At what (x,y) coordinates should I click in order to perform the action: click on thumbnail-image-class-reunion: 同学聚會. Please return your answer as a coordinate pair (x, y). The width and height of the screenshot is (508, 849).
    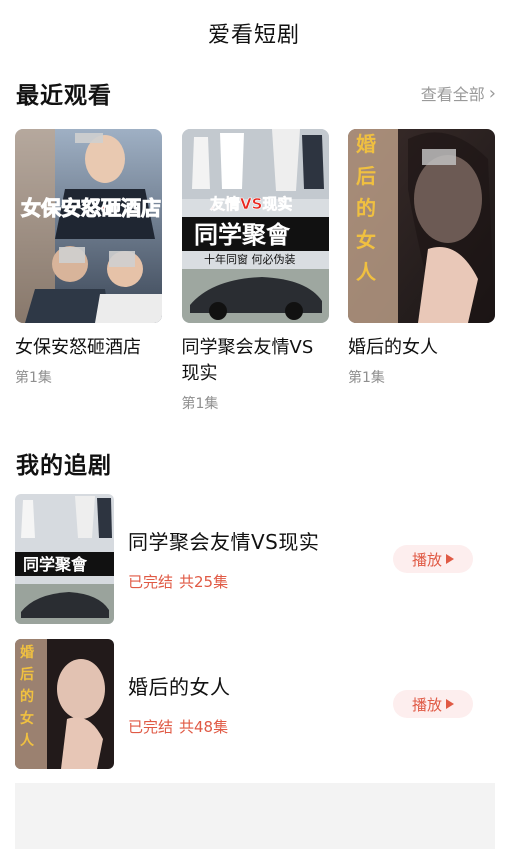
    Looking at the image, I should click on (64, 559).